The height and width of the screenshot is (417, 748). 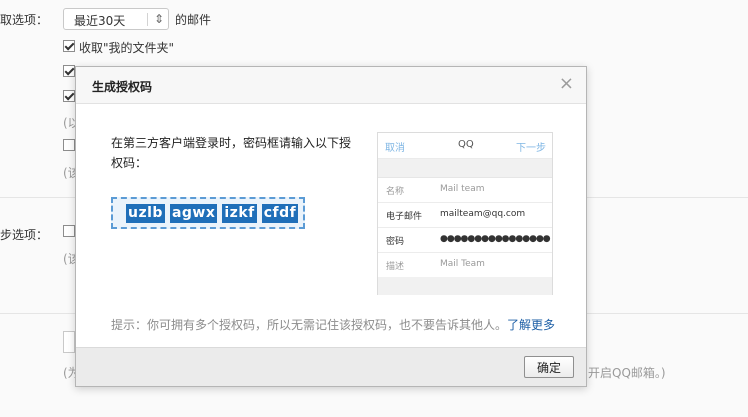 What do you see at coordinates (69, 342) in the screenshot?
I see `background-input` at bounding box center [69, 342].